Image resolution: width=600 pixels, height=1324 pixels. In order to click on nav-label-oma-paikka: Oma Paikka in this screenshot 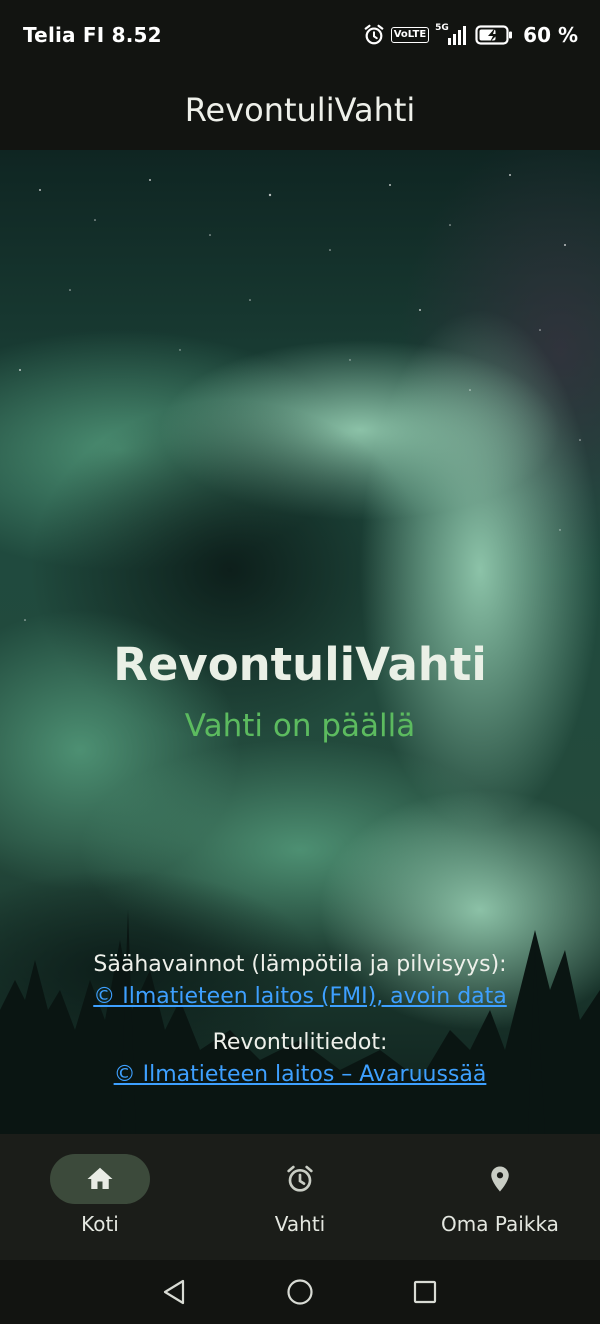, I will do `click(500, 1224)`.